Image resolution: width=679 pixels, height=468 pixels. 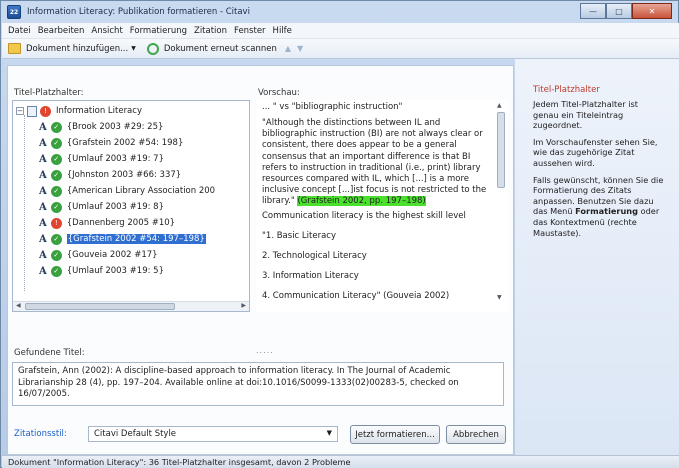 What do you see at coordinates (566, 90) in the screenshot?
I see `help-title: Titel-Platzhalter` at bounding box center [566, 90].